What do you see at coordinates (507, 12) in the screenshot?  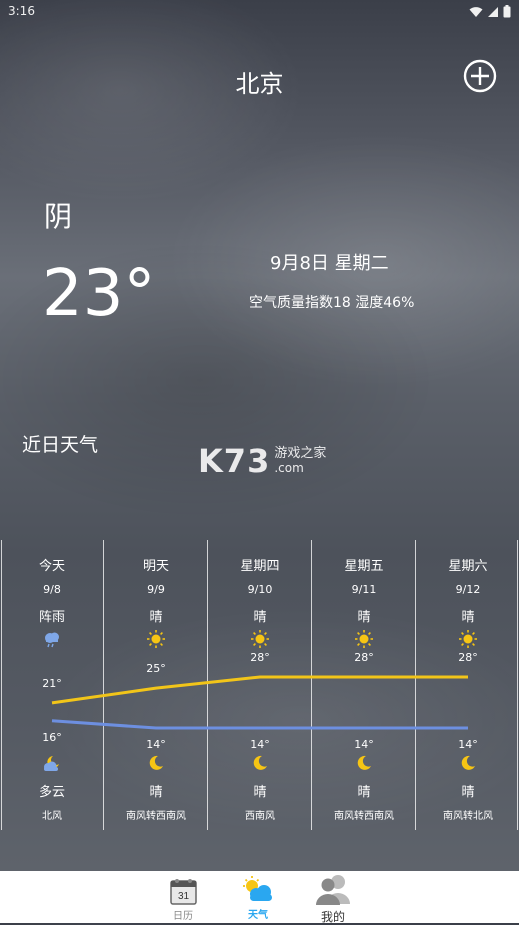 I see `battery-icon` at bounding box center [507, 12].